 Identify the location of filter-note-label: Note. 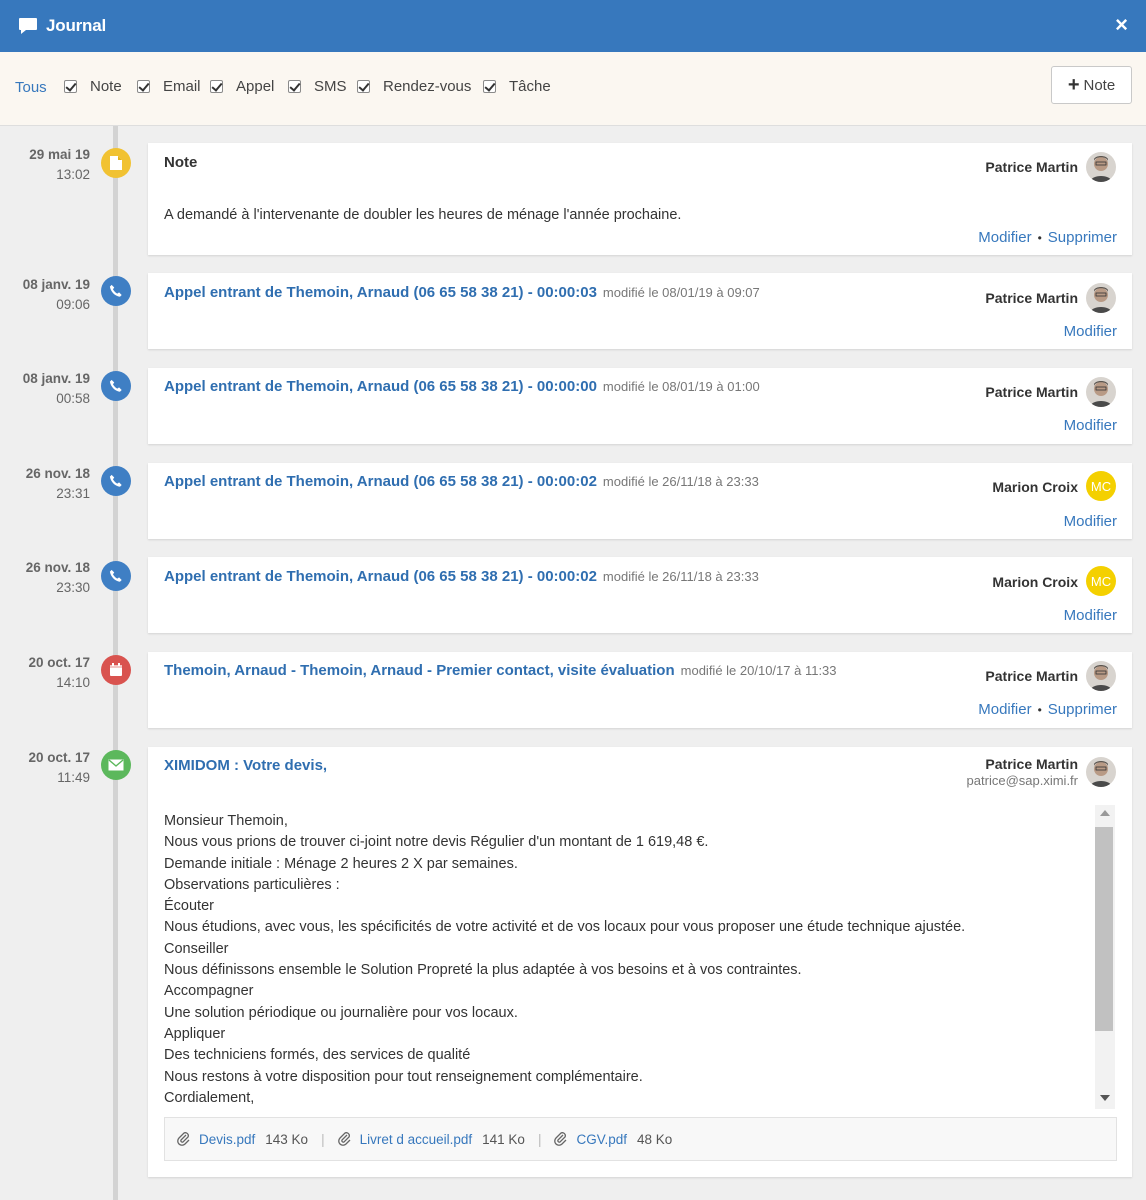
(106, 86).